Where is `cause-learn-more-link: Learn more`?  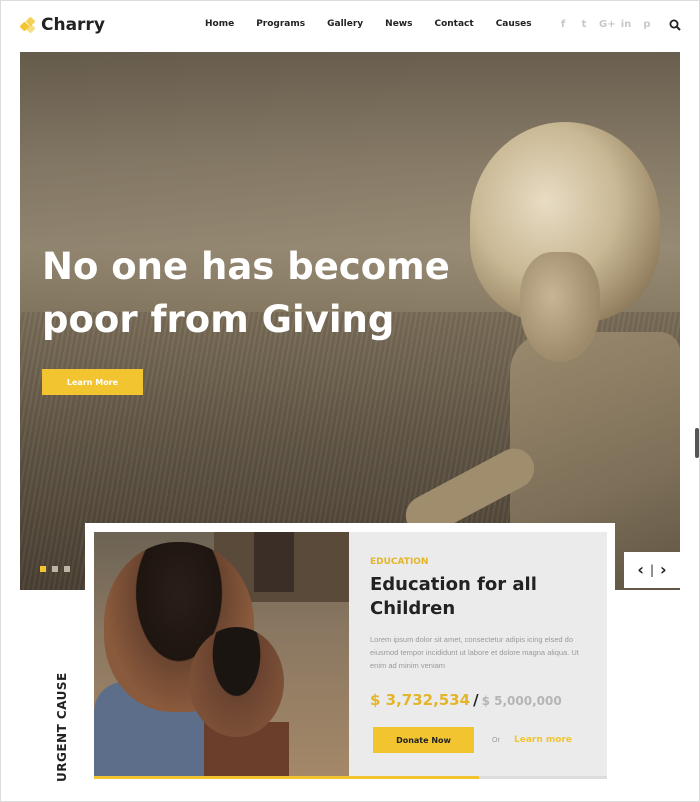
cause-learn-more-link: Learn more is located at coordinates (543, 740).